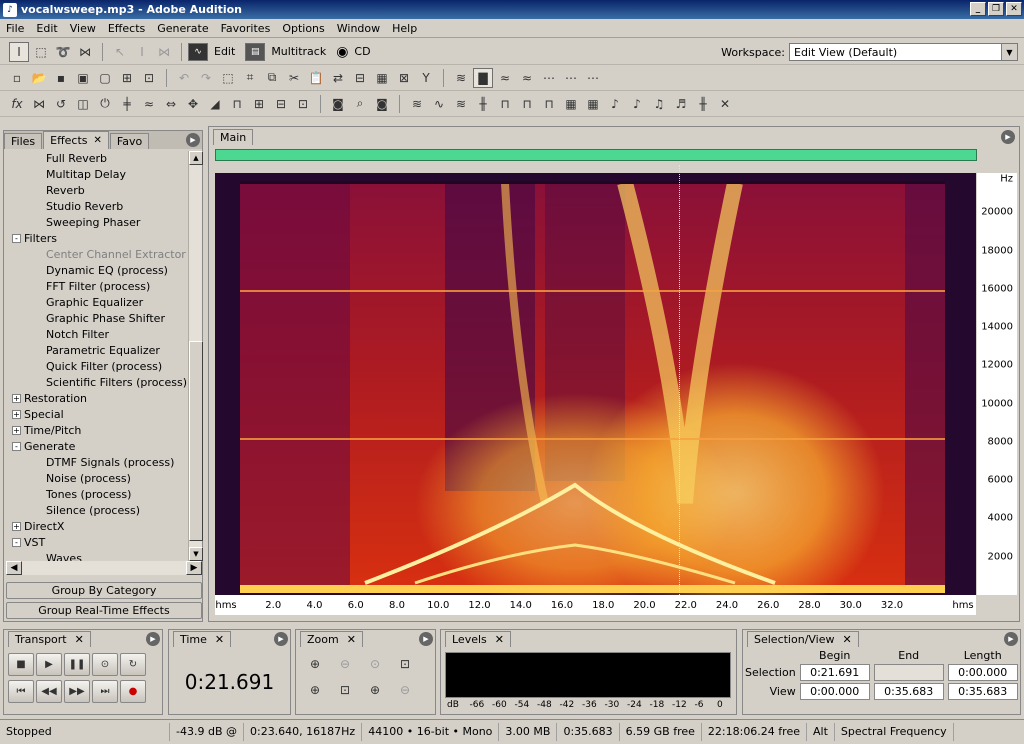  Describe the element at coordinates (133, 691) in the screenshot. I see `record-button: ●` at that location.